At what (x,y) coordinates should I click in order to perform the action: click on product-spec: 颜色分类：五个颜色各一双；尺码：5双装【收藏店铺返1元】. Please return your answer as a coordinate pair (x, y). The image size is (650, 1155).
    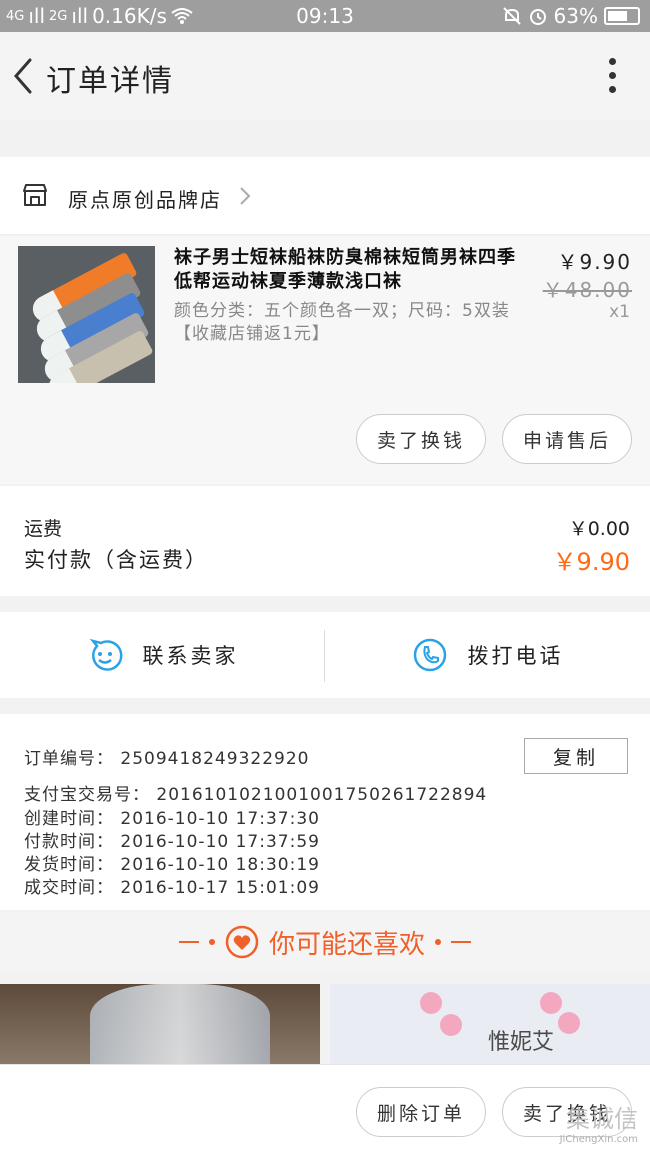
    Looking at the image, I should click on (342, 322).